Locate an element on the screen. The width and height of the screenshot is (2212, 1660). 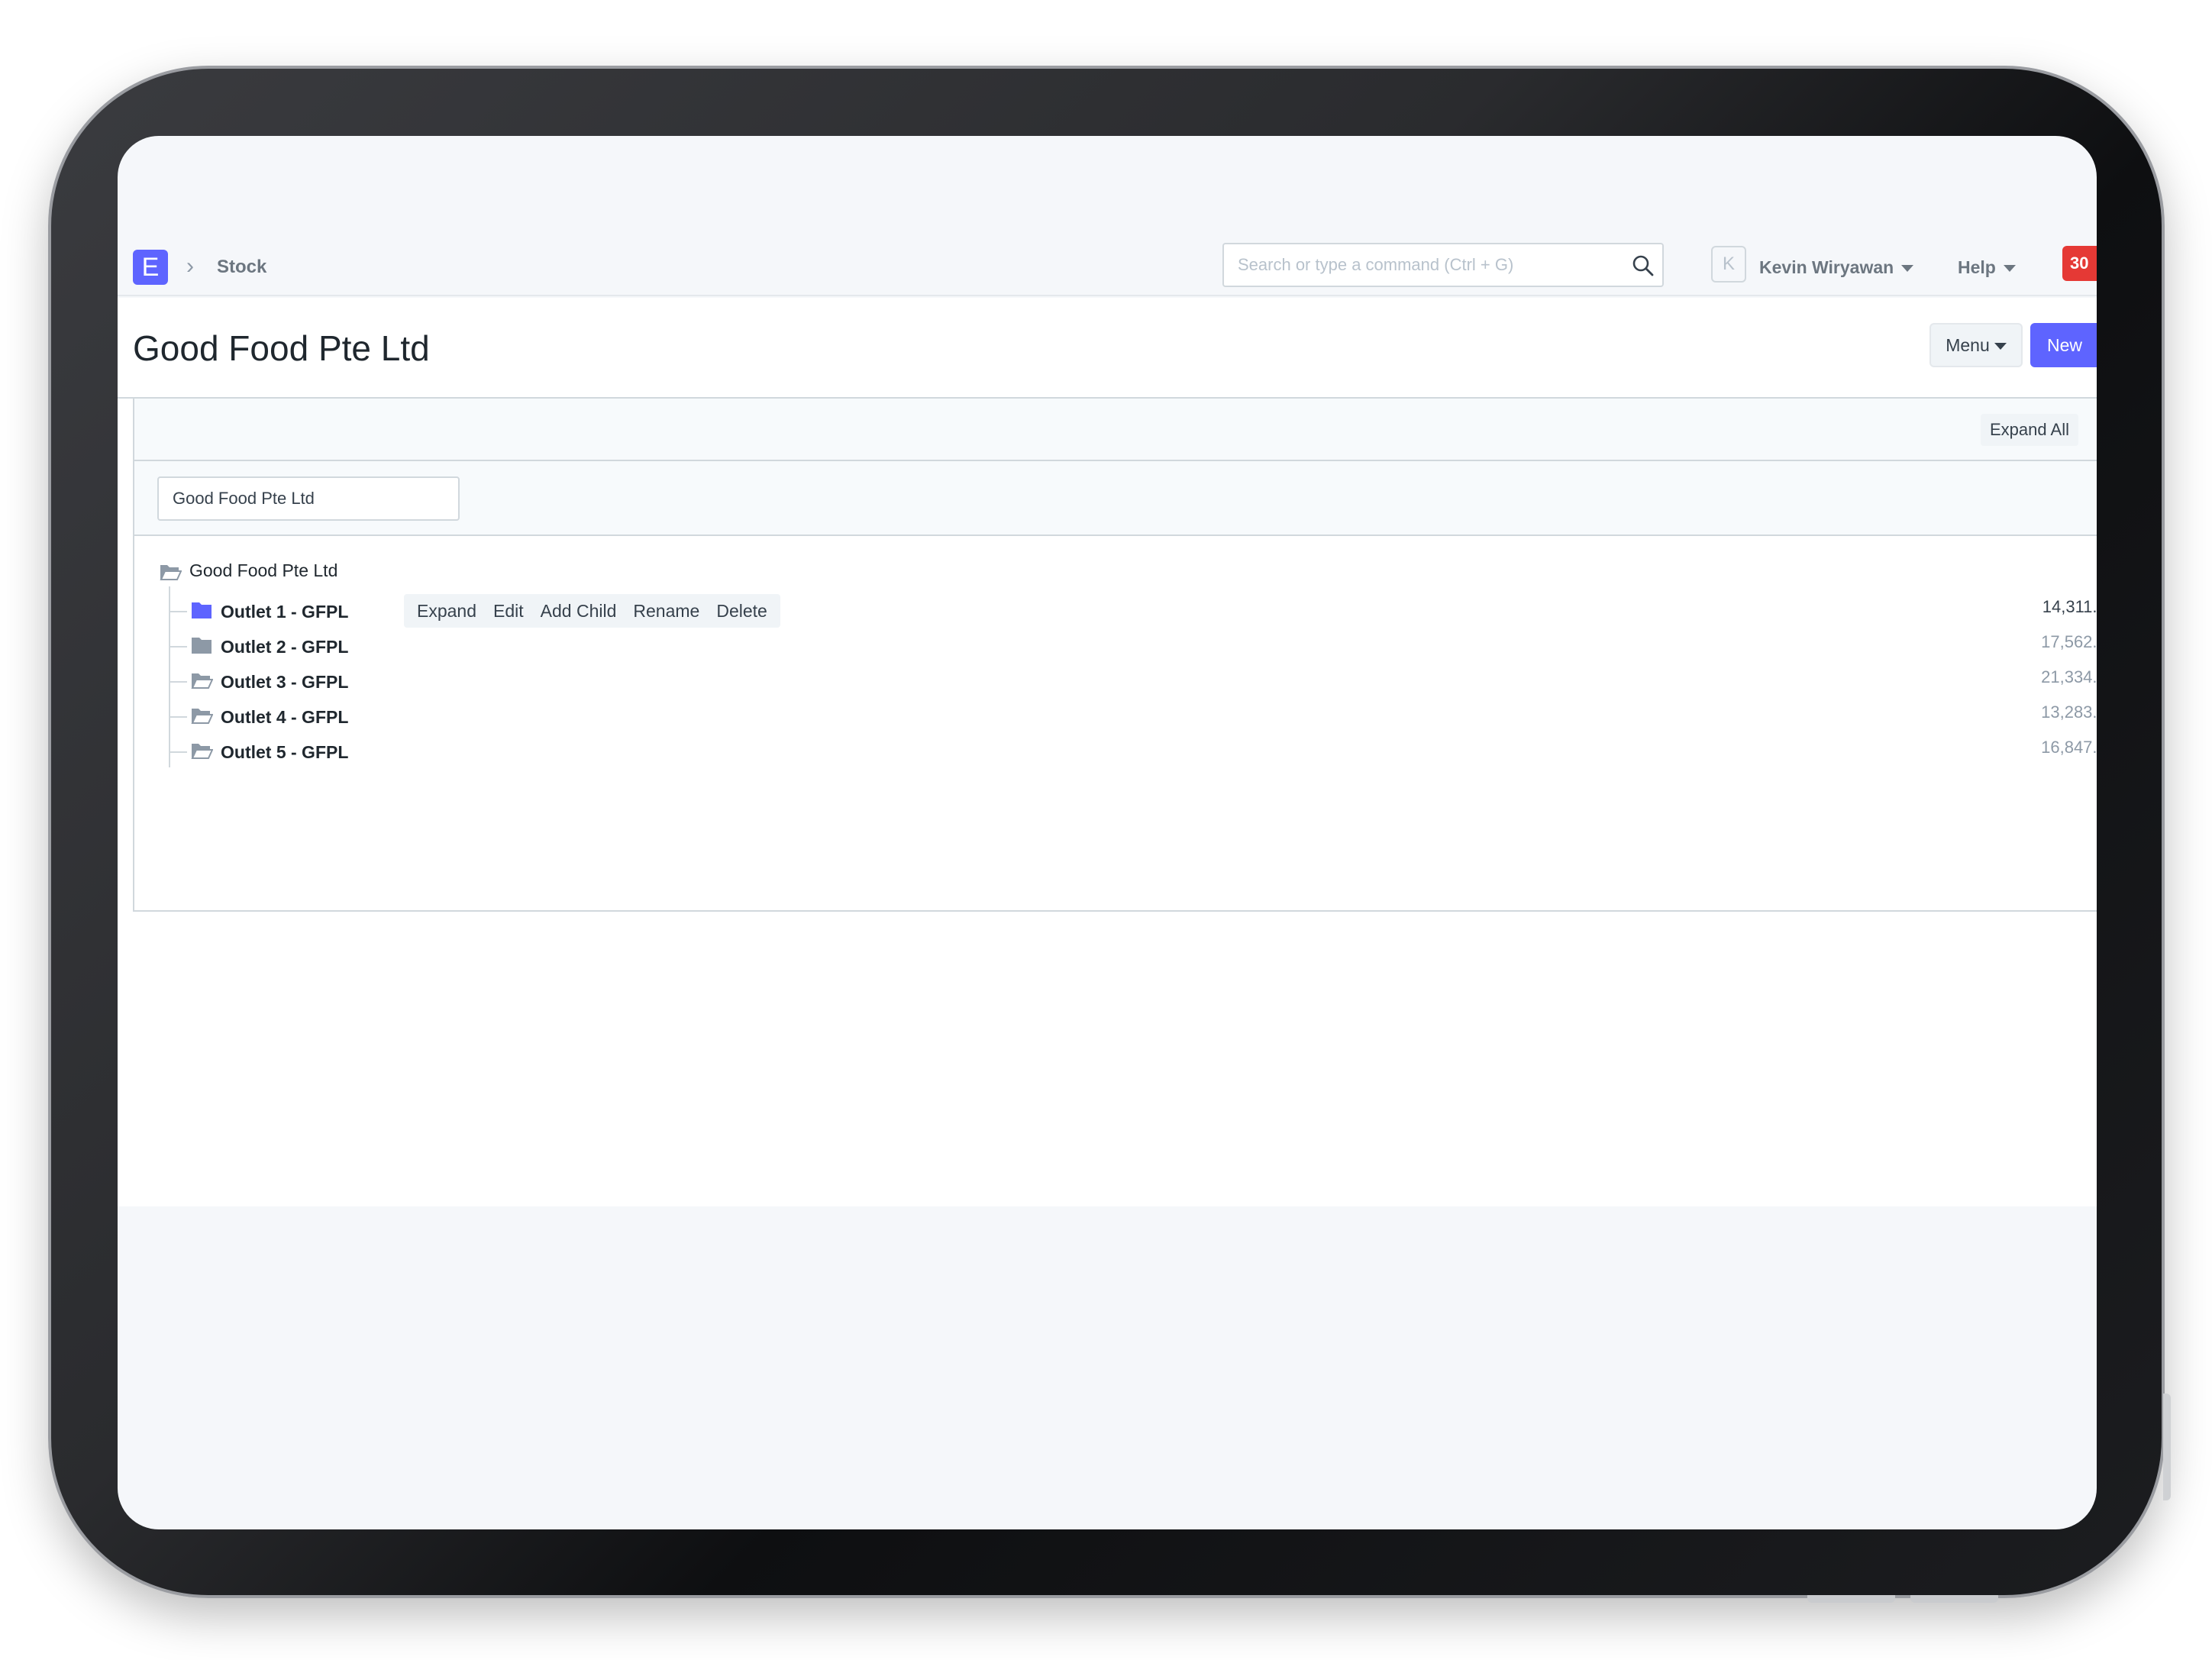
breadcrumb-stock: Stock is located at coordinates (241, 267).